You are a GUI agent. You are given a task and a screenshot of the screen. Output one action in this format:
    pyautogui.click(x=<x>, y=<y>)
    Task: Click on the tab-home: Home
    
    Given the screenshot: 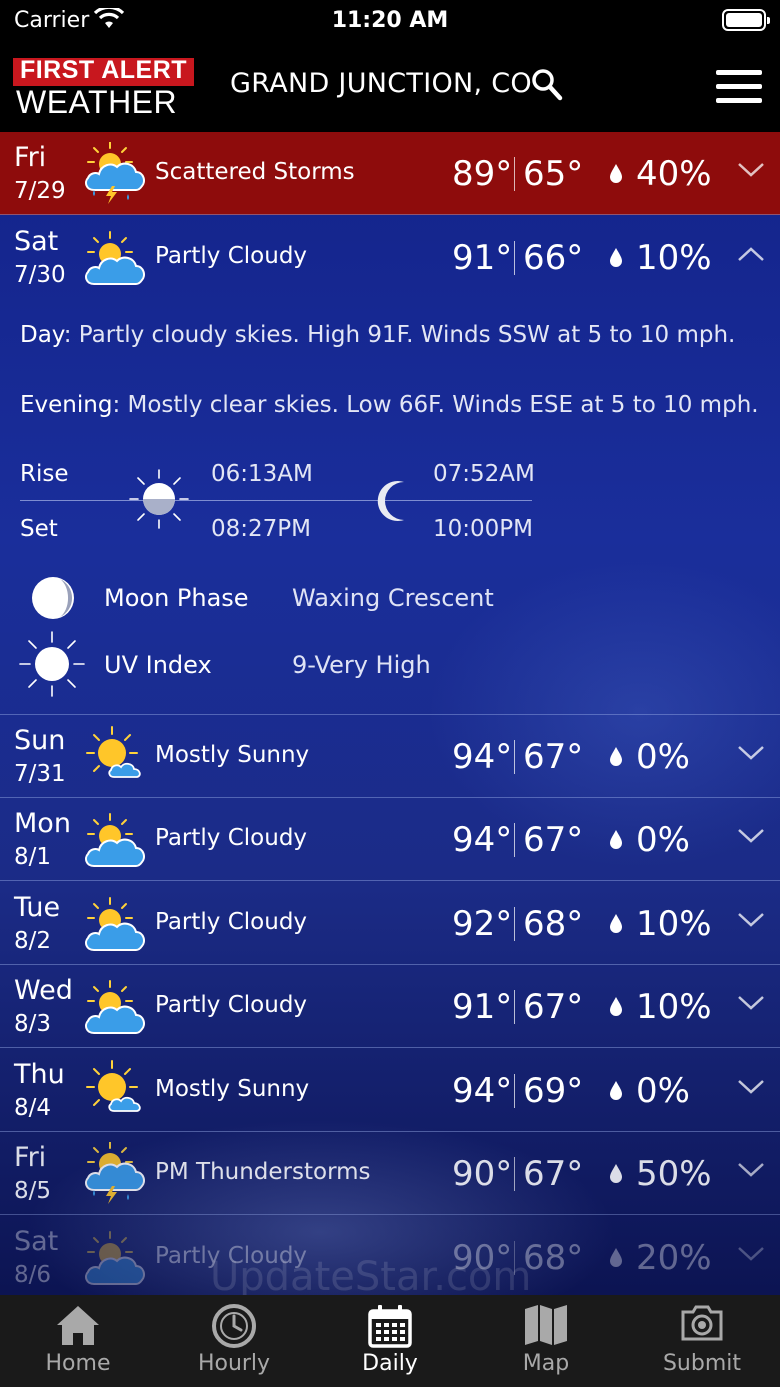 What is the action you would take?
    pyautogui.click(x=78, y=1341)
    